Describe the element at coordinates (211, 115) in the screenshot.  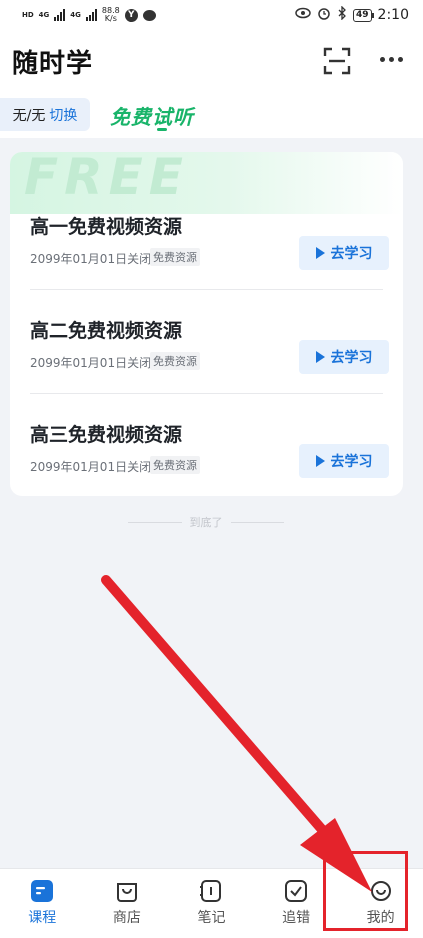
I see `sub-header: 无/无 切换 免费试听` at that location.